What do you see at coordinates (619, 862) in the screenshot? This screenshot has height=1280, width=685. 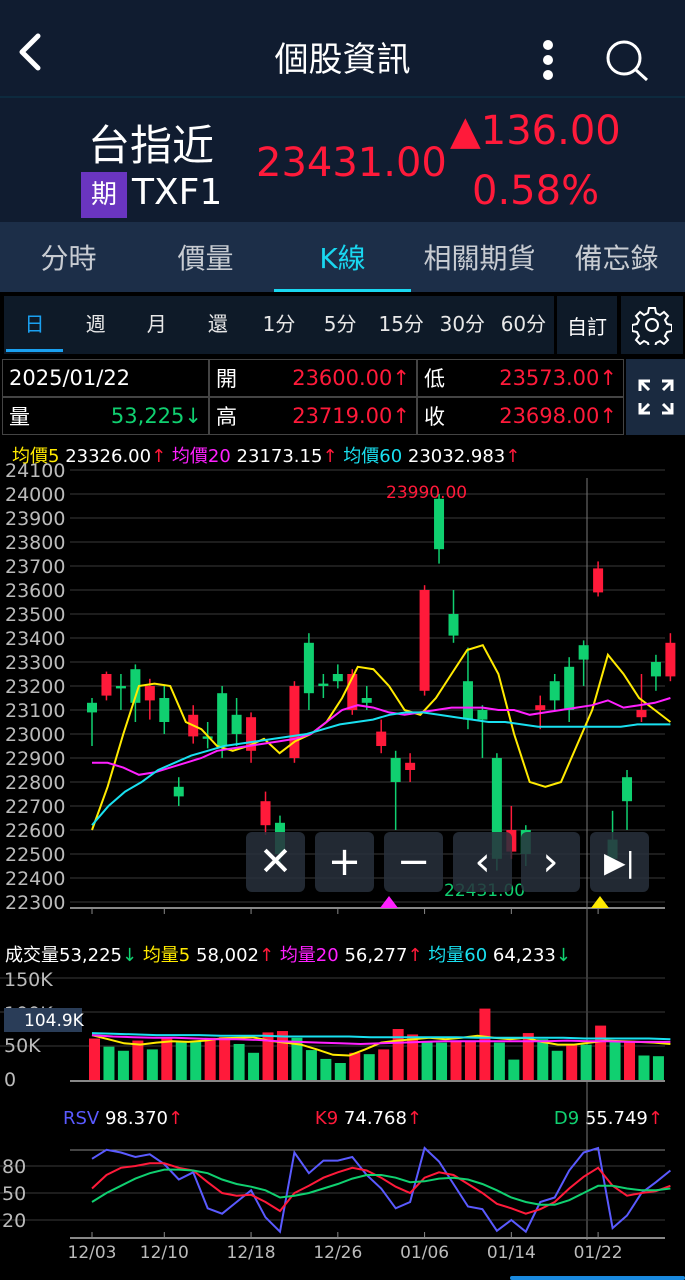 I see `jump-latest-button: ▶|` at bounding box center [619, 862].